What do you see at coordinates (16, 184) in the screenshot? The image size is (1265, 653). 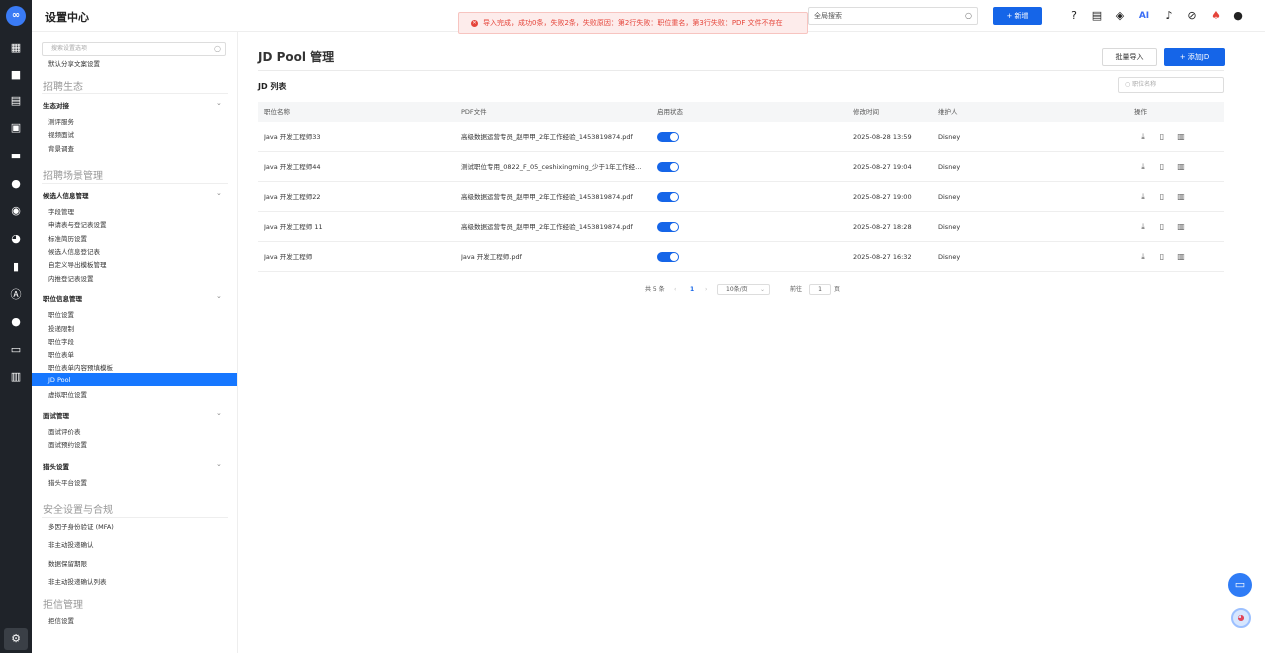 I see `wechat-icon: ●` at bounding box center [16, 184].